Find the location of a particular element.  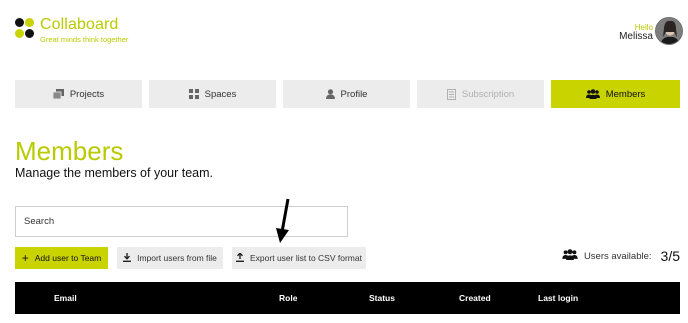

users-available-label: Users available: is located at coordinates (617, 256).